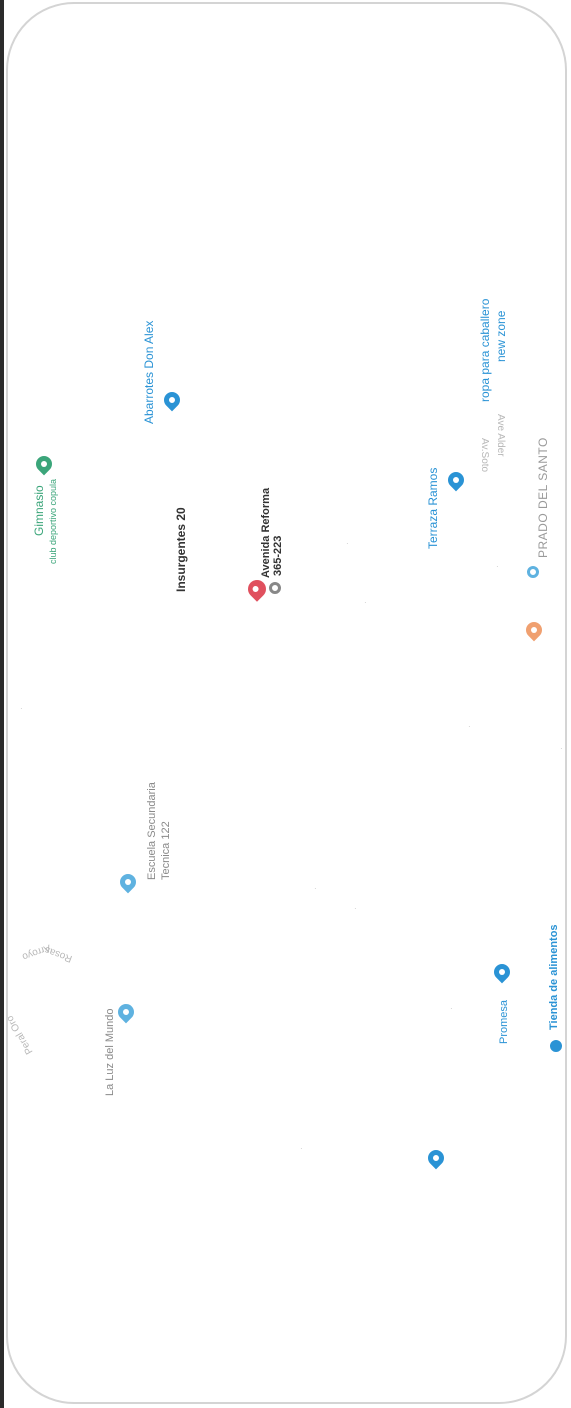 Image resolution: width=571 pixels, height=1408 pixels. I want to click on prado-place-icon, so click(533, 572).